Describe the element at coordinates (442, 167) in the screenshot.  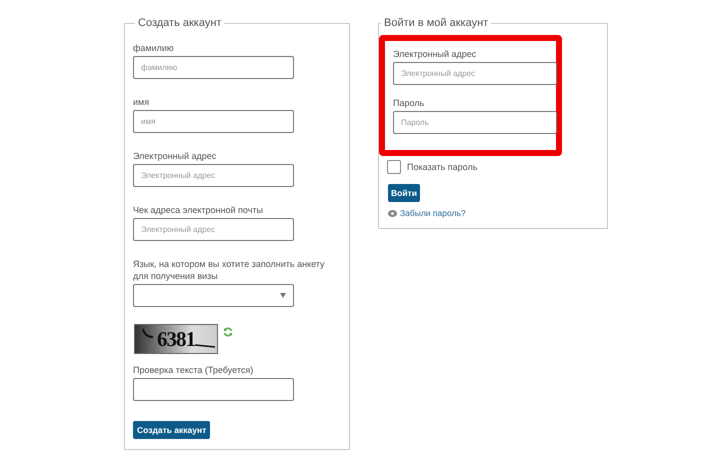
I see `checkbox-label: Показать пароль` at that location.